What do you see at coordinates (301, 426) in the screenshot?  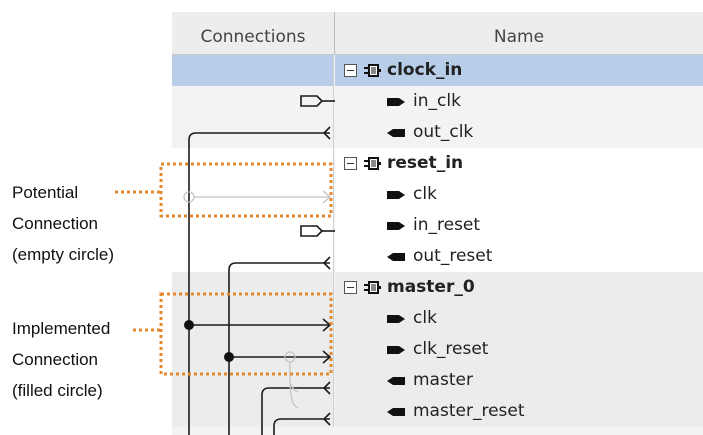 I see `master-reset-connection-line` at bounding box center [301, 426].